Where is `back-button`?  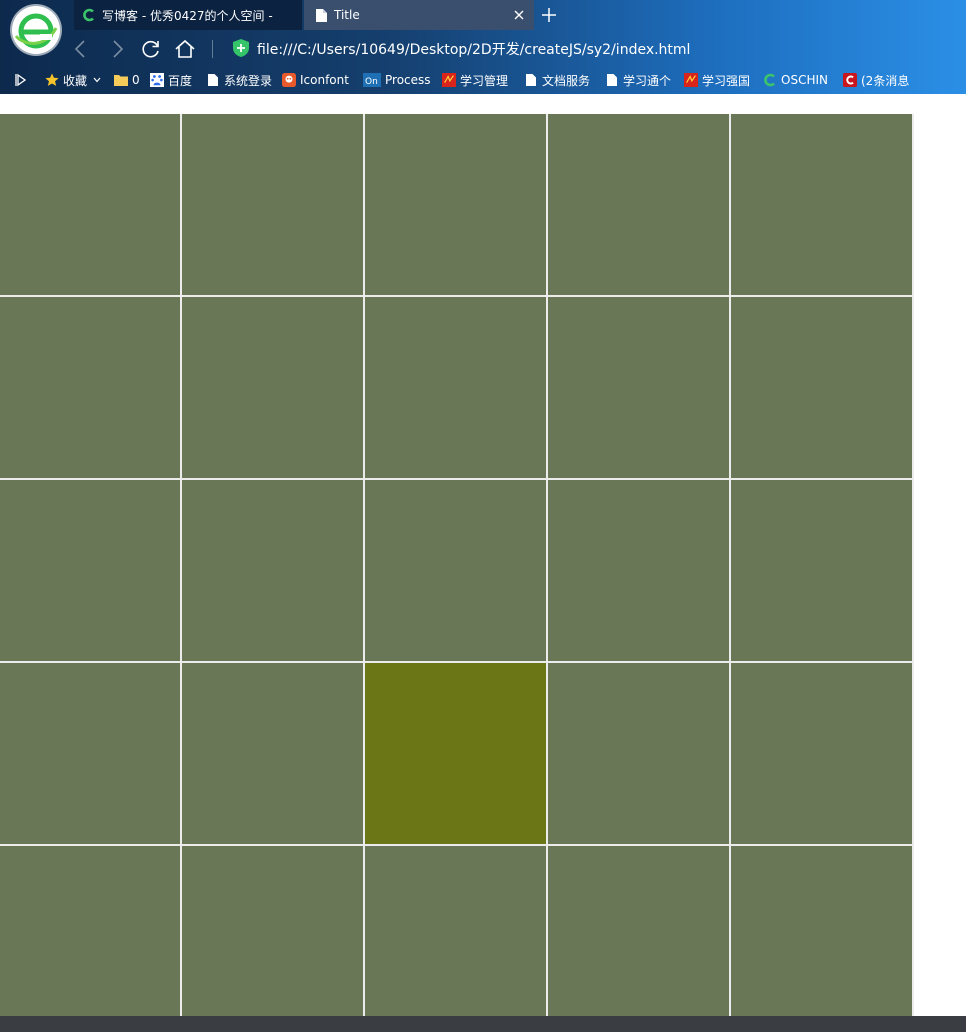 back-button is located at coordinates (81, 49).